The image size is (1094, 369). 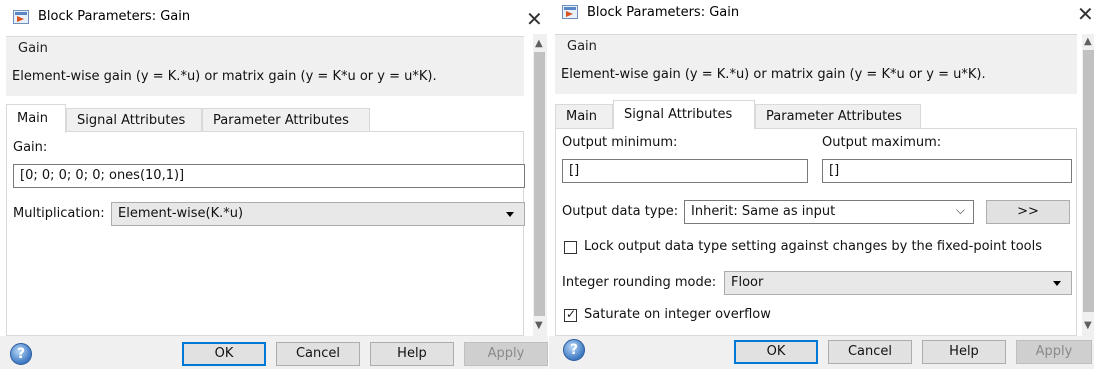 What do you see at coordinates (882, 142) in the screenshot?
I see `output-maximum-label: Output maximum:` at bounding box center [882, 142].